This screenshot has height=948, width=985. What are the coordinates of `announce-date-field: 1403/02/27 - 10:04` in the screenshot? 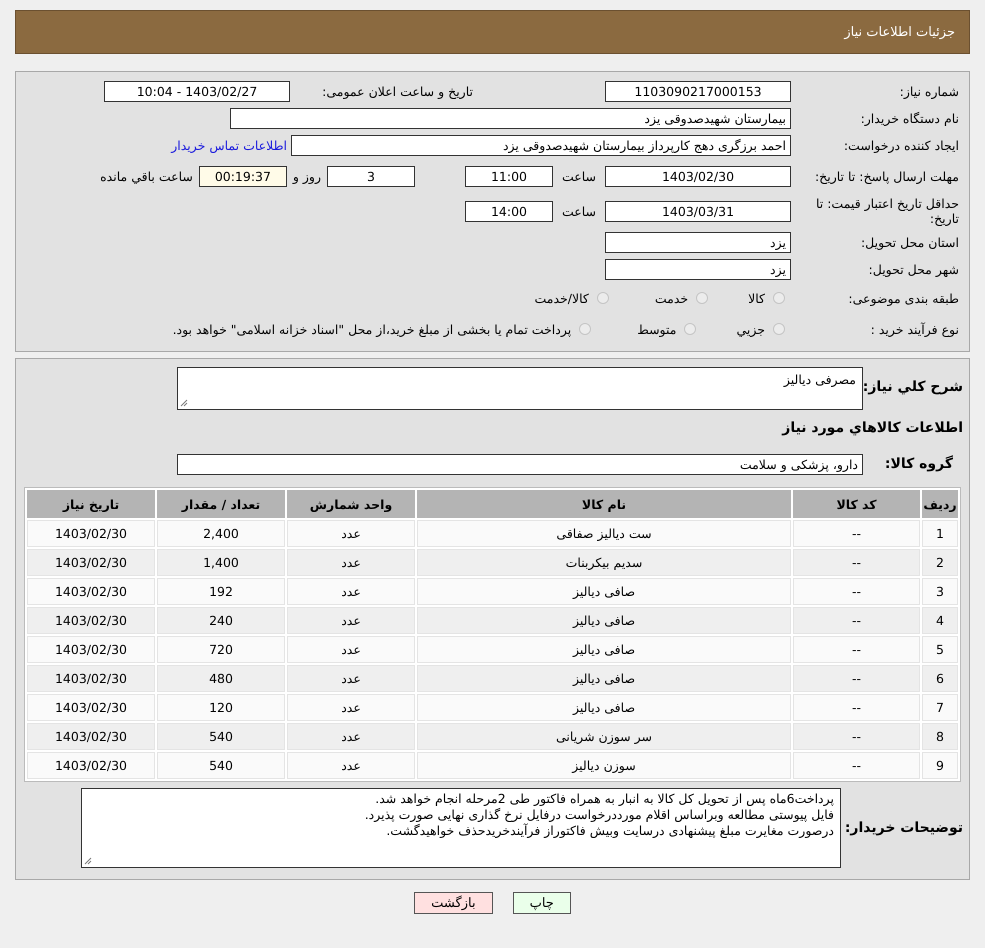 It's located at (197, 91).